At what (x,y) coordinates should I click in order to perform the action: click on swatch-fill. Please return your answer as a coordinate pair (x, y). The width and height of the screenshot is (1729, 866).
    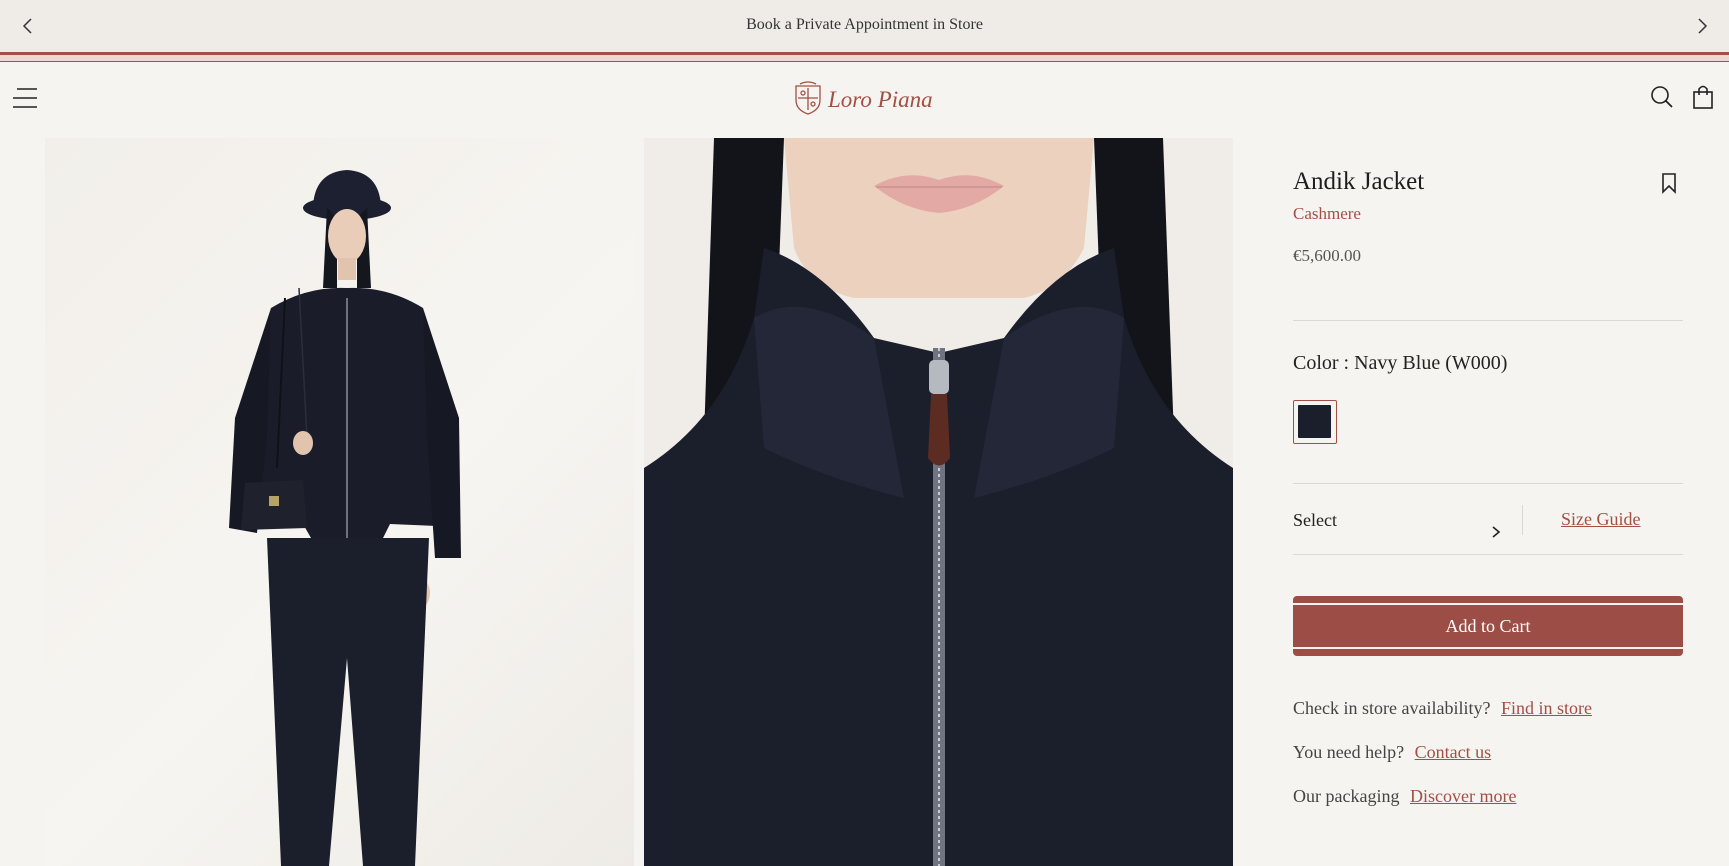
    Looking at the image, I should click on (1314, 421).